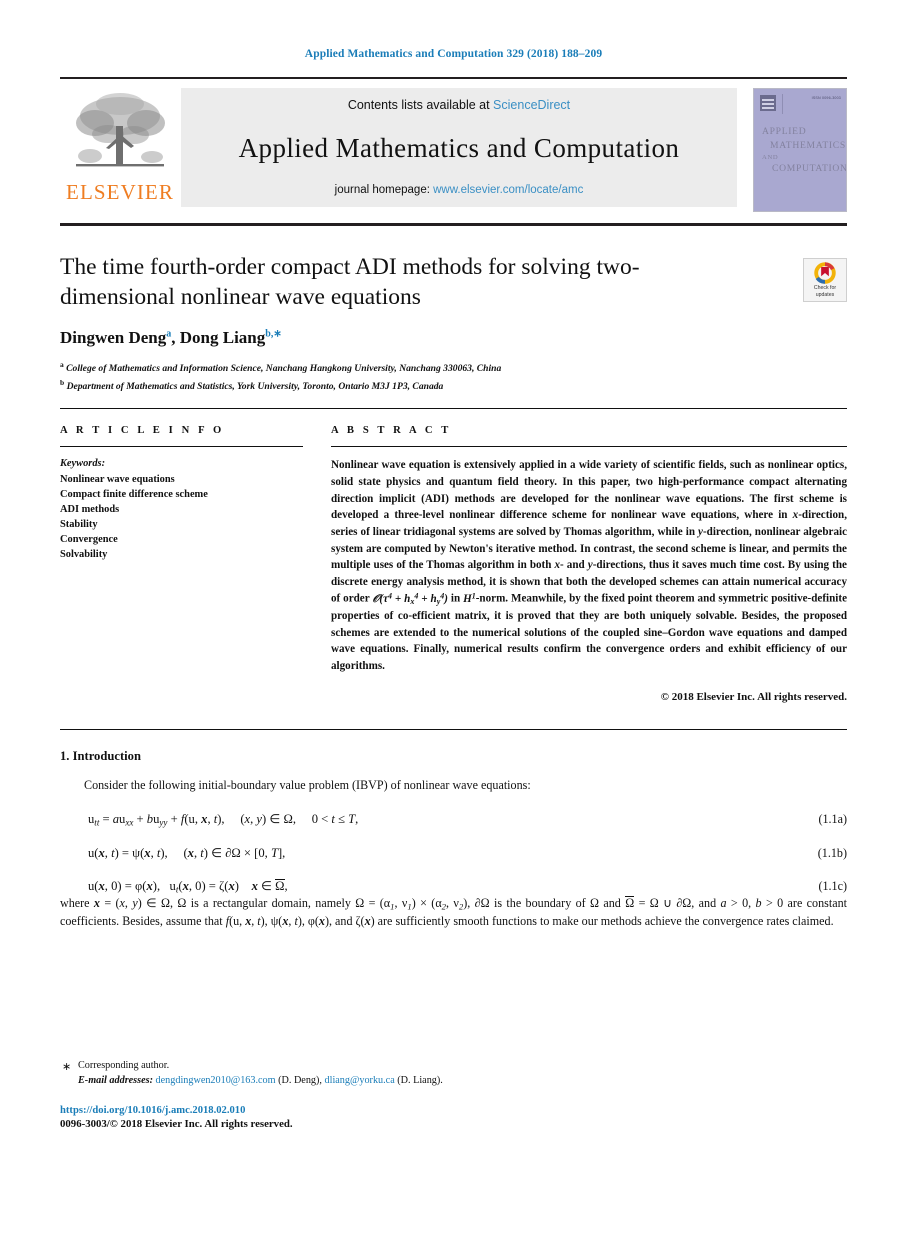 The width and height of the screenshot is (907, 1238). I want to click on equation-number: (1.1c), so click(832, 885).